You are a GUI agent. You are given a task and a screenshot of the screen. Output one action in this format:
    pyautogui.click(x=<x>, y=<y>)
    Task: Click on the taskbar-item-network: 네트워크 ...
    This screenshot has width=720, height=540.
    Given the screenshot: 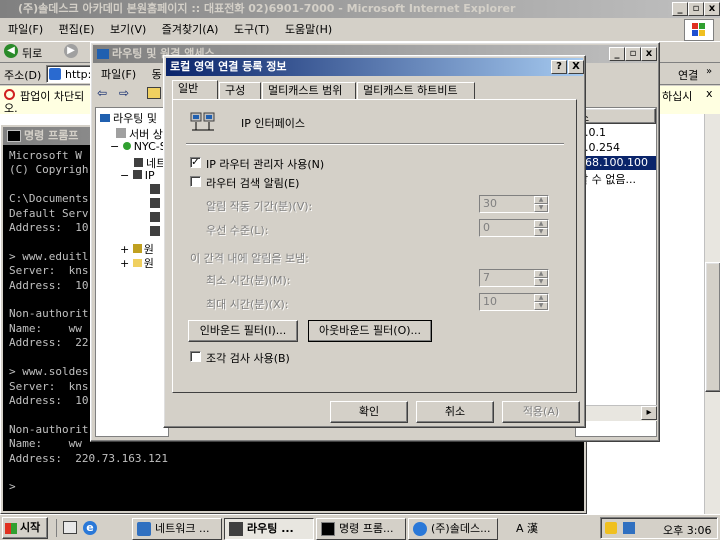 What is the action you would take?
    pyautogui.click(x=177, y=529)
    